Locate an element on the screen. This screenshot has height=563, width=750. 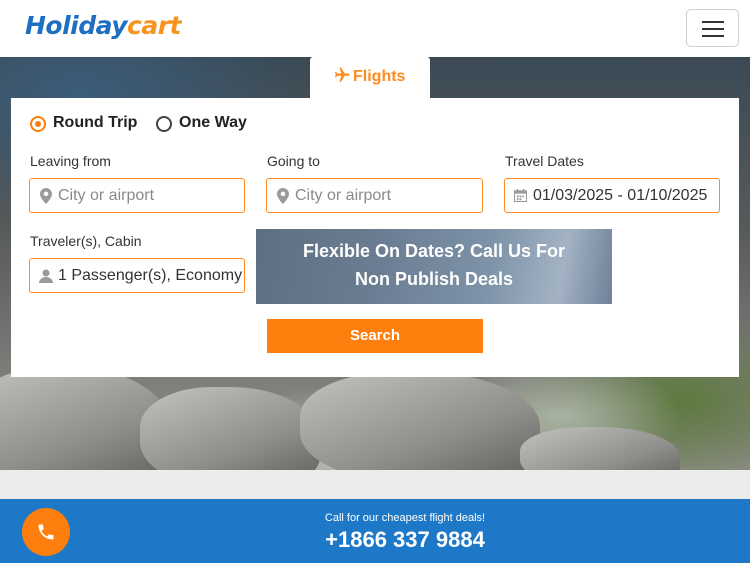
menu-toggle-button is located at coordinates (712, 28).